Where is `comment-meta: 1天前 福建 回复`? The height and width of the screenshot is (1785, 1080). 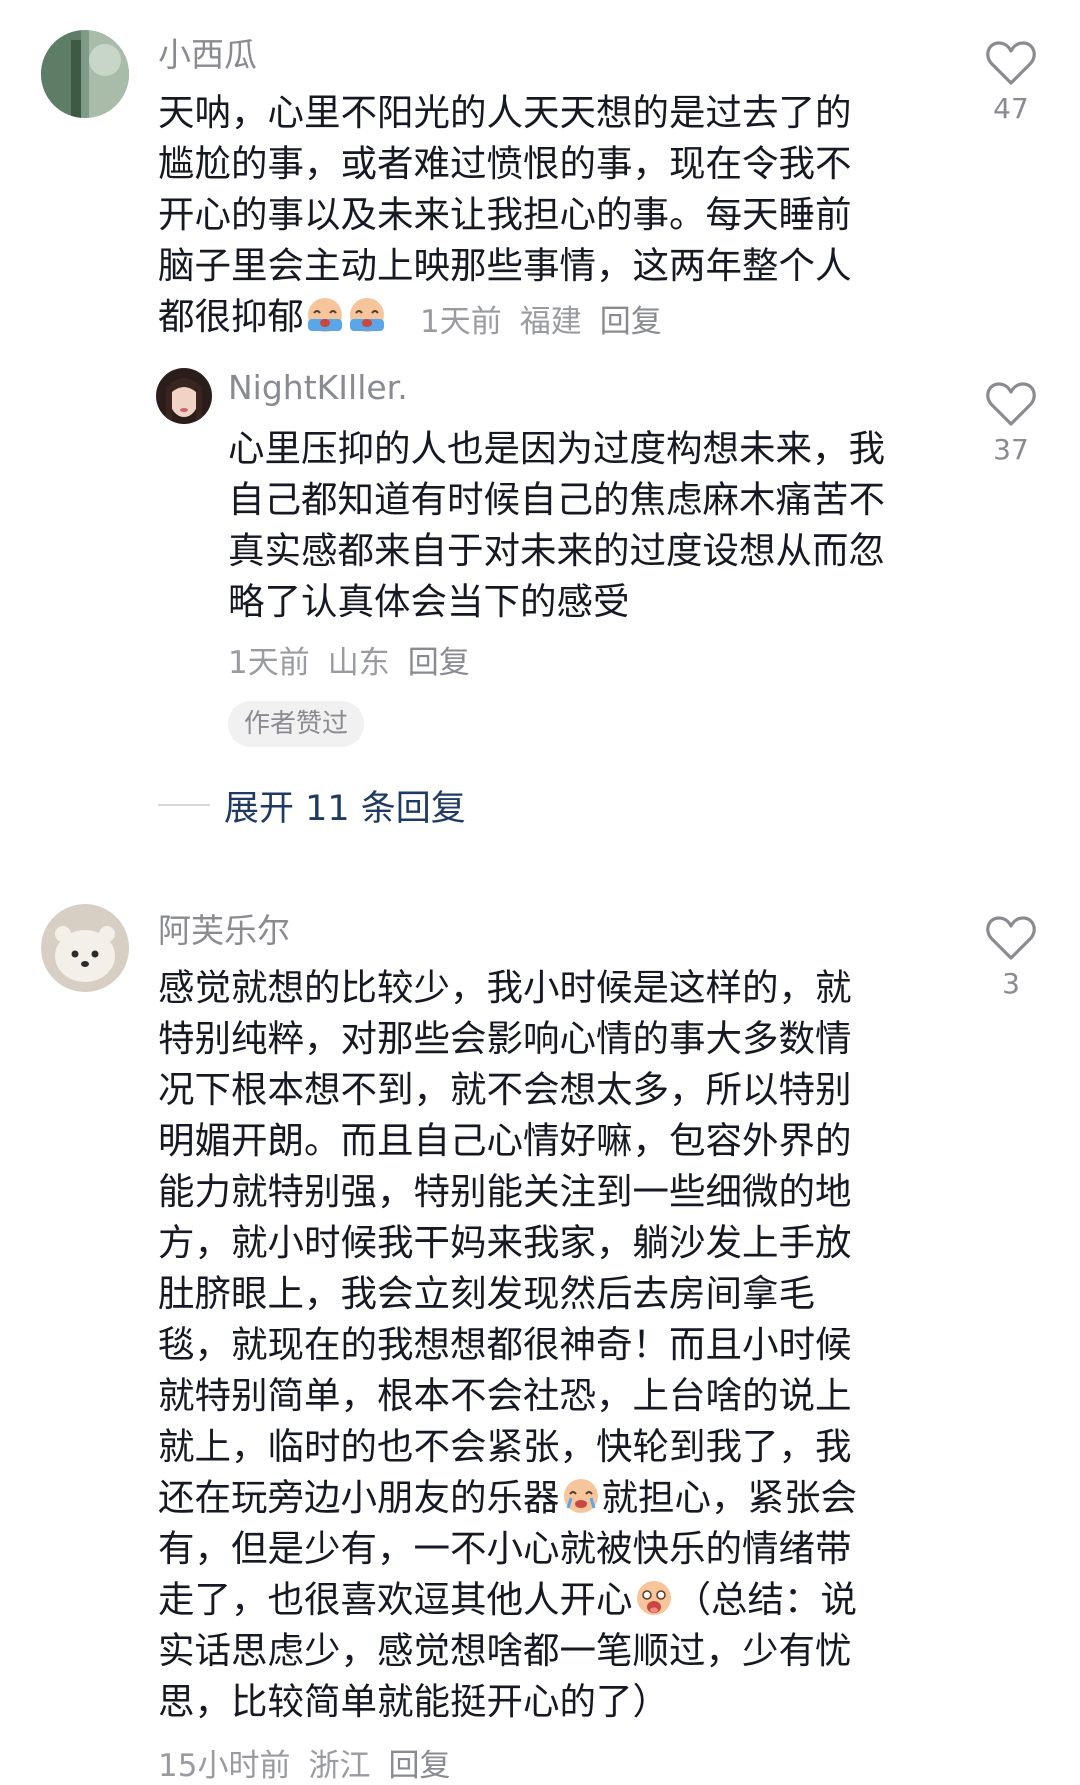
comment-meta: 1天前 福建 回复 is located at coordinates (550, 318).